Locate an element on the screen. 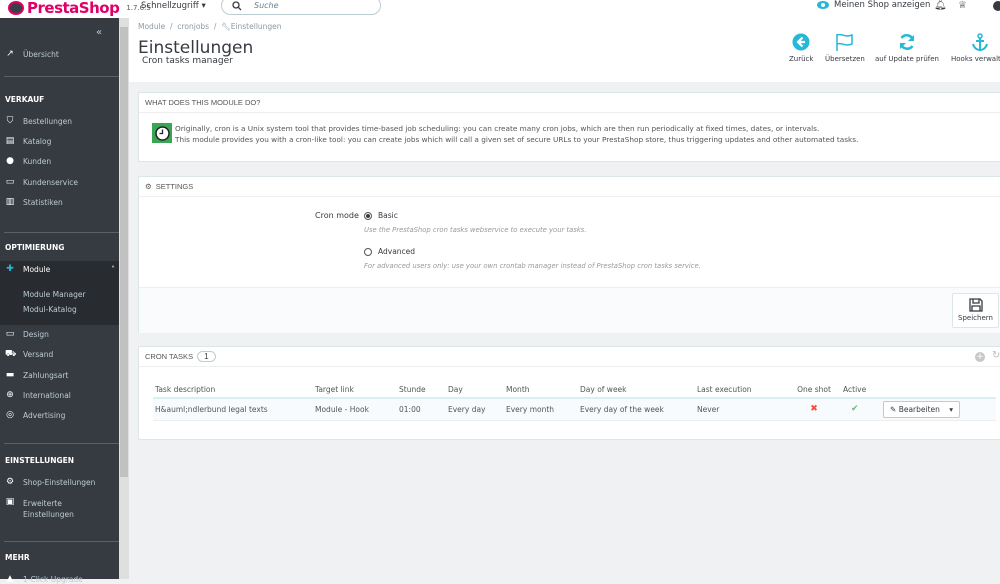 This screenshot has height=584, width=1000. column-header: Stunde is located at coordinates (421, 390).